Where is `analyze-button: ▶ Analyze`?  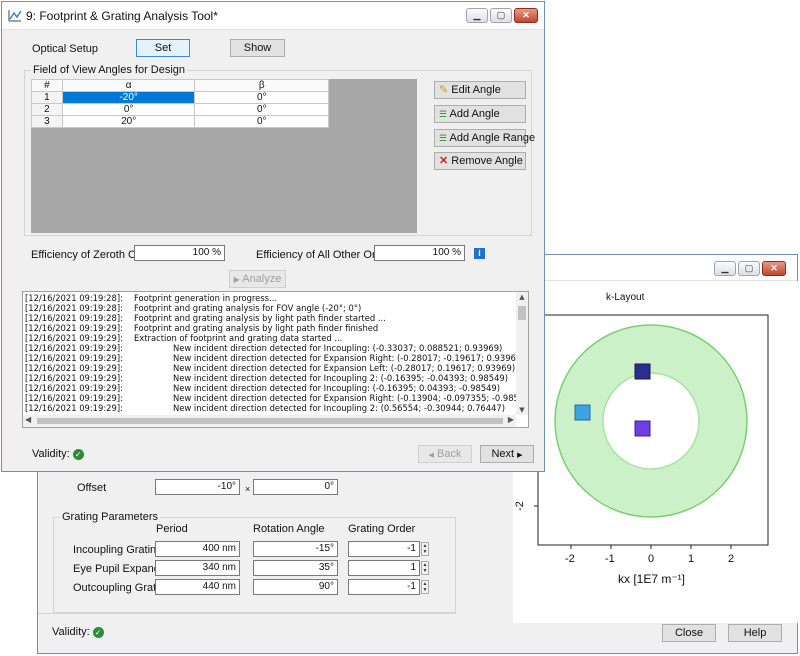
analyze-button: ▶ Analyze is located at coordinates (257, 279).